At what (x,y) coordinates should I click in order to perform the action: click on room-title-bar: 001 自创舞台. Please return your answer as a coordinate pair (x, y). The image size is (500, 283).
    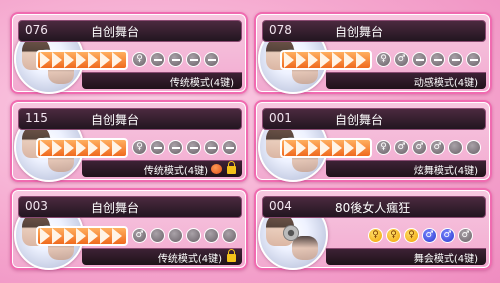
    Looking at the image, I should click on (374, 119).